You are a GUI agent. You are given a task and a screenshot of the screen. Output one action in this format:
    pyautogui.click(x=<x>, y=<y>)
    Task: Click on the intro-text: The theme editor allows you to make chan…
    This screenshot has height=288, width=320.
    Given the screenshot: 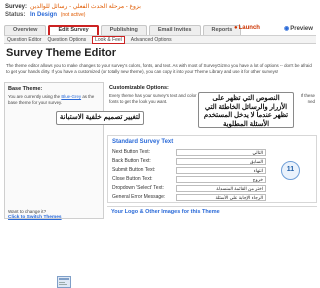 What is the action you would take?
    pyautogui.click(x=159, y=68)
    